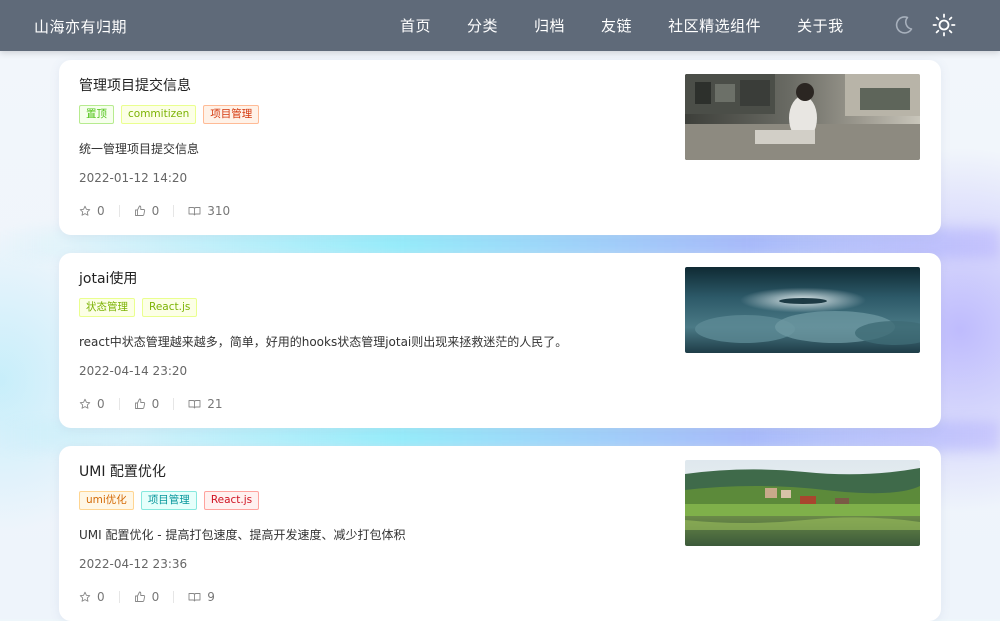 The image size is (1000, 621). What do you see at coordinates (96, 114) in the screenshot?
I see `tag: 置顶` at bounding box center [96, 114].